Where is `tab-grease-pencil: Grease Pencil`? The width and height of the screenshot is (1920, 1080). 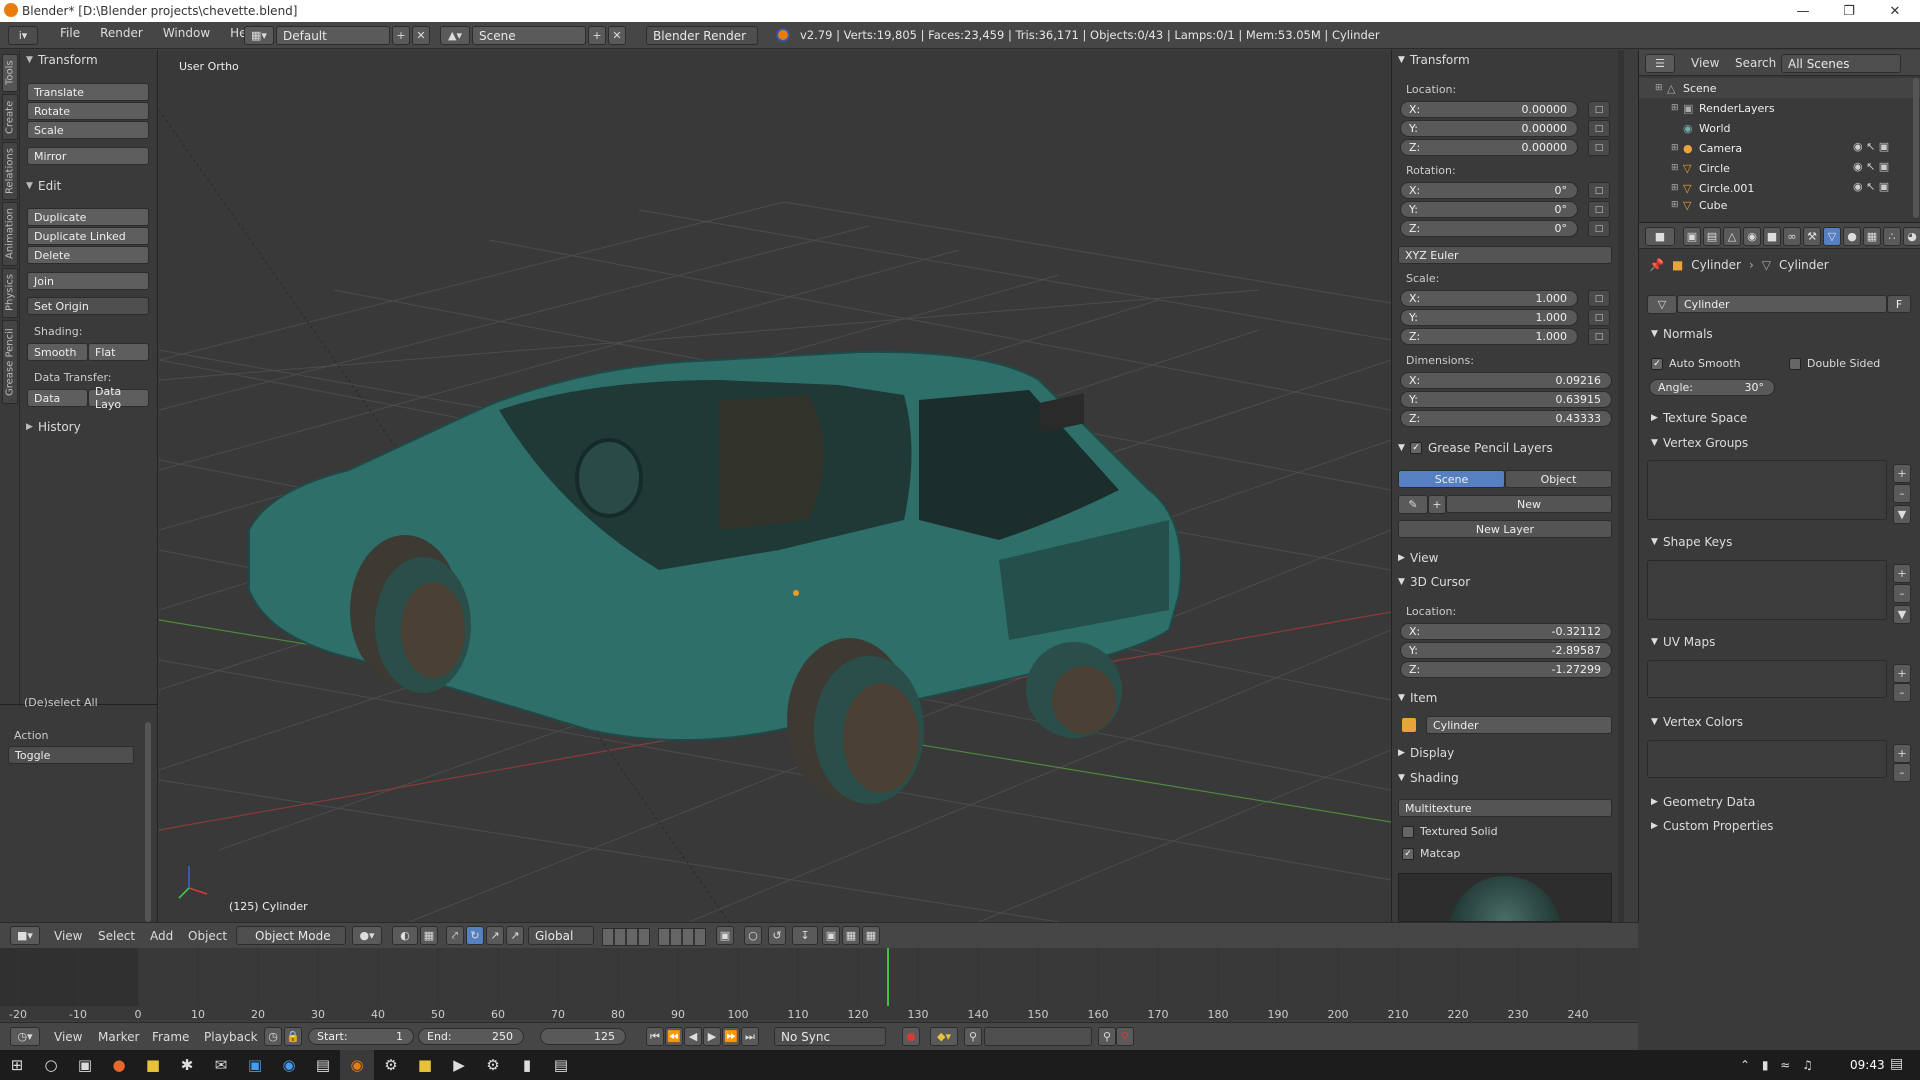 tab-grease-pencil: Grease Pencil is located at coordinates (10, 362).